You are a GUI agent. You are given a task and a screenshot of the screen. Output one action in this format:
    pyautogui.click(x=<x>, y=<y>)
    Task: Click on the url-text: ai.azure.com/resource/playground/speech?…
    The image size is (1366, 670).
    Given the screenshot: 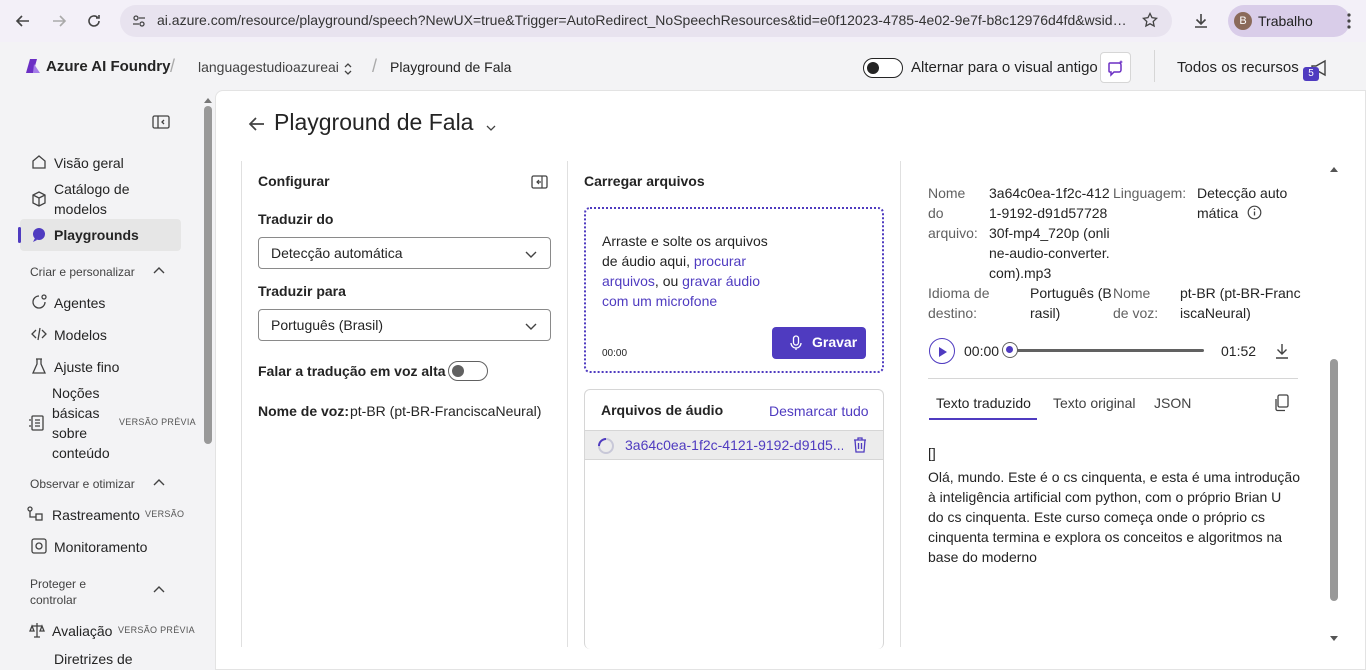 What is the action you would take?
    pyautogui.click(x=644, y=20)
    